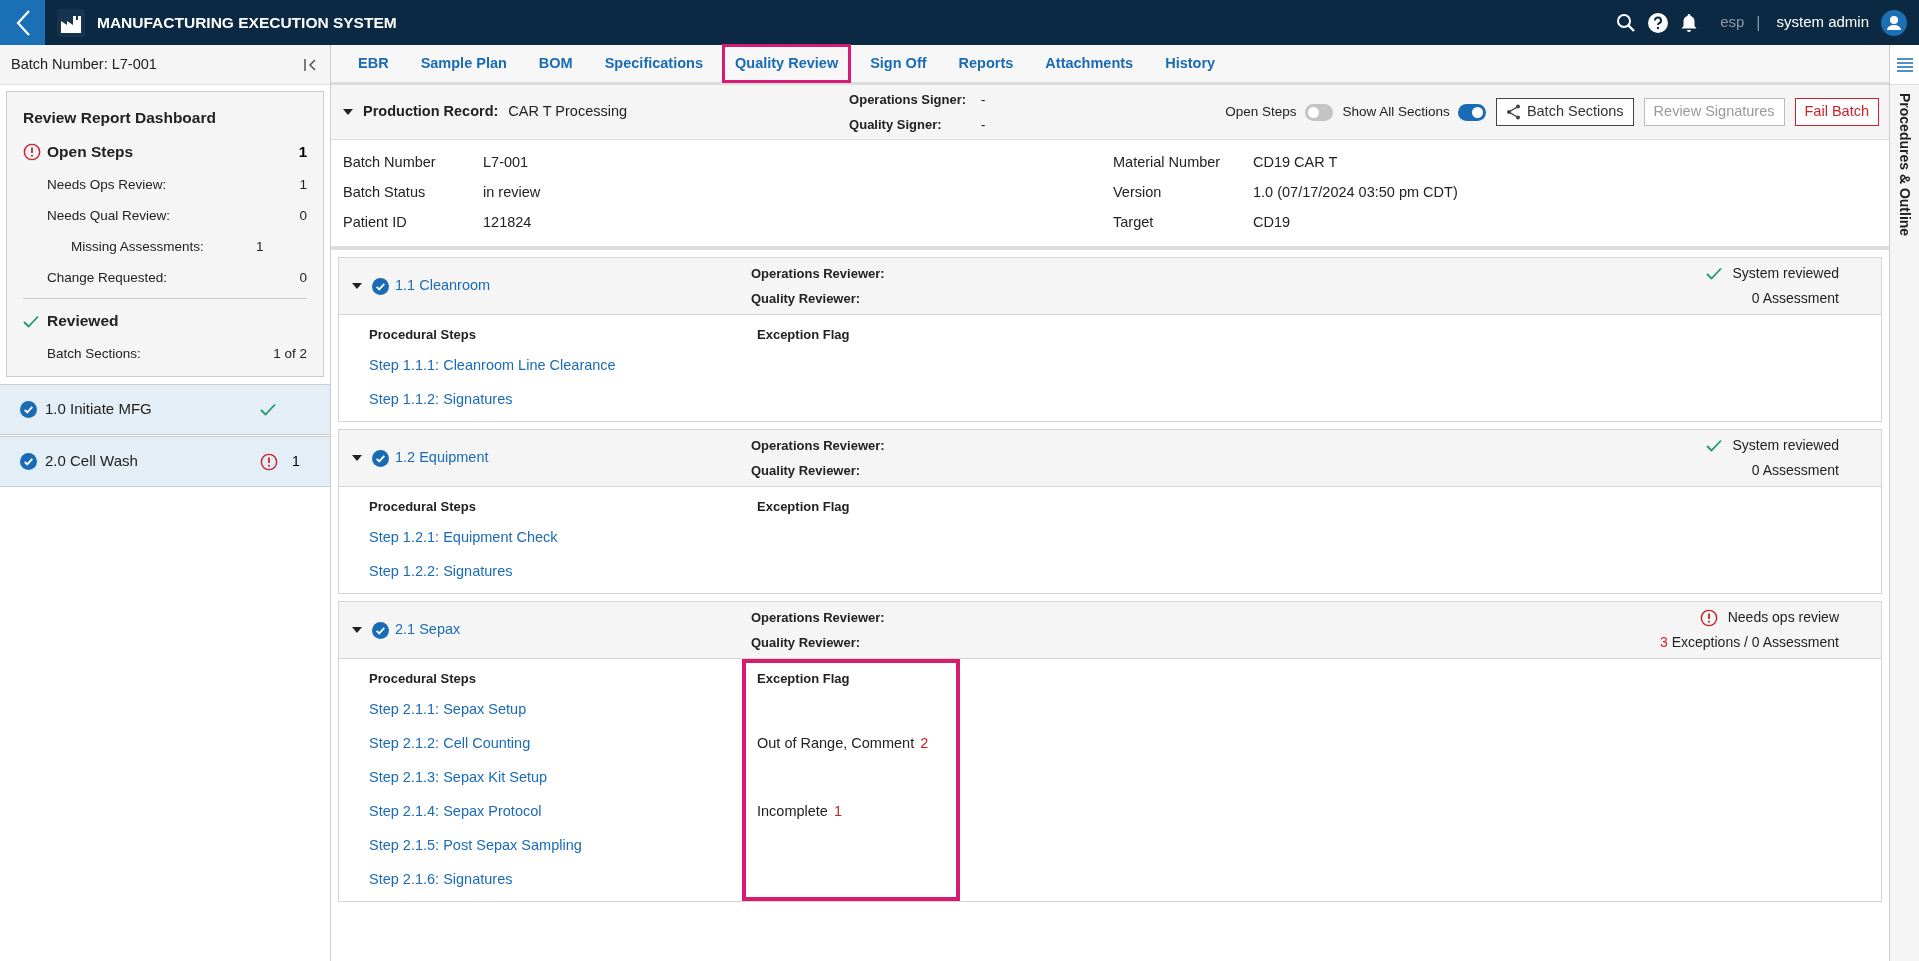  I want to click on detail-label: Batch Status, so click(385, 192).